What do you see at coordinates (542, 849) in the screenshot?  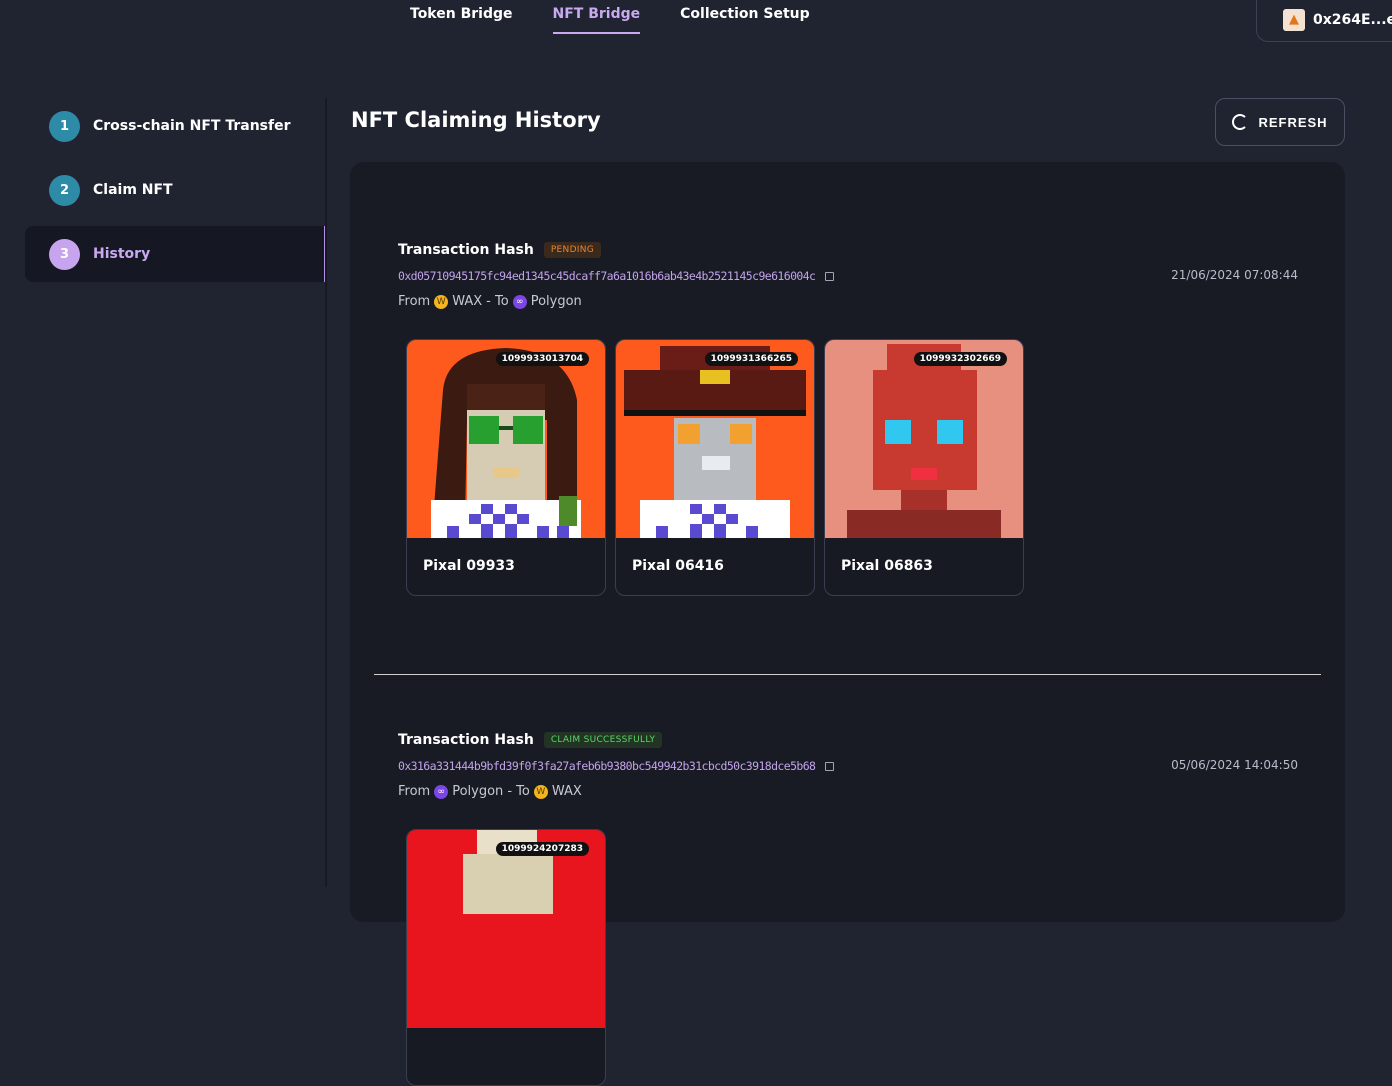 I see `nft-id-badge: 1099924207283` at bounding box center [542, 849].